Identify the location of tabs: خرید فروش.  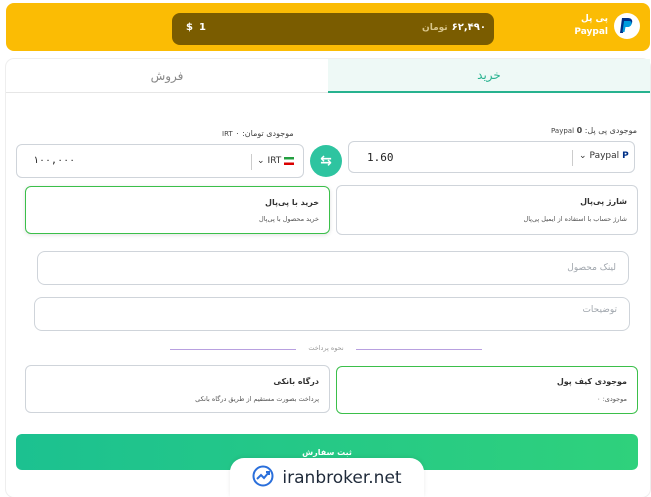
(328, 76).